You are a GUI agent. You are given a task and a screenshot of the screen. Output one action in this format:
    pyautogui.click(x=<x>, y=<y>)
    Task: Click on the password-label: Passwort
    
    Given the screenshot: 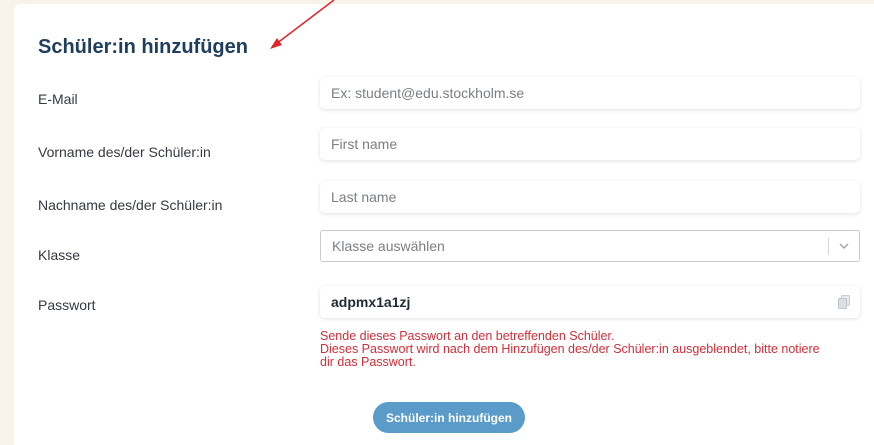 What is the action you would take?
    pyautogui.click(x=67, y=305)
    